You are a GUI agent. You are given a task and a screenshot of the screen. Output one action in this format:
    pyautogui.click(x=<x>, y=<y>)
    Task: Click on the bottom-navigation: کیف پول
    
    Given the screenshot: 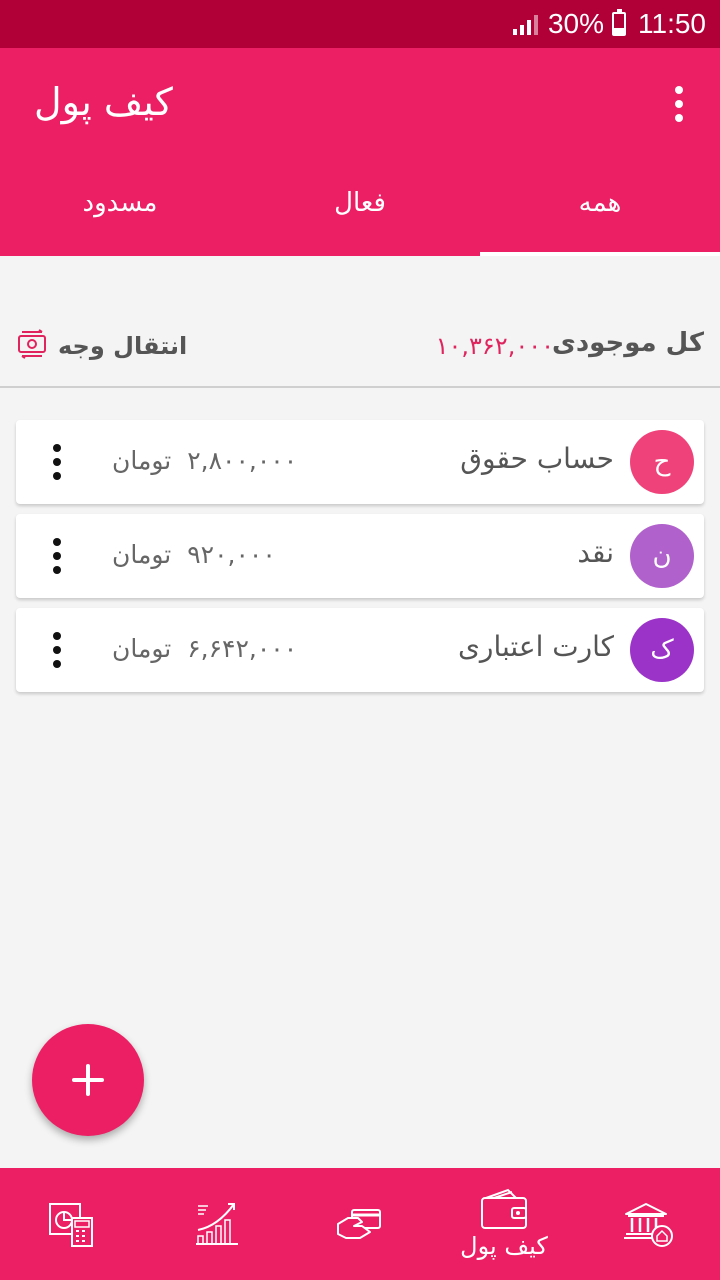 What is the action you would take?
    pyautogui.click(x=360, y=1224)
    